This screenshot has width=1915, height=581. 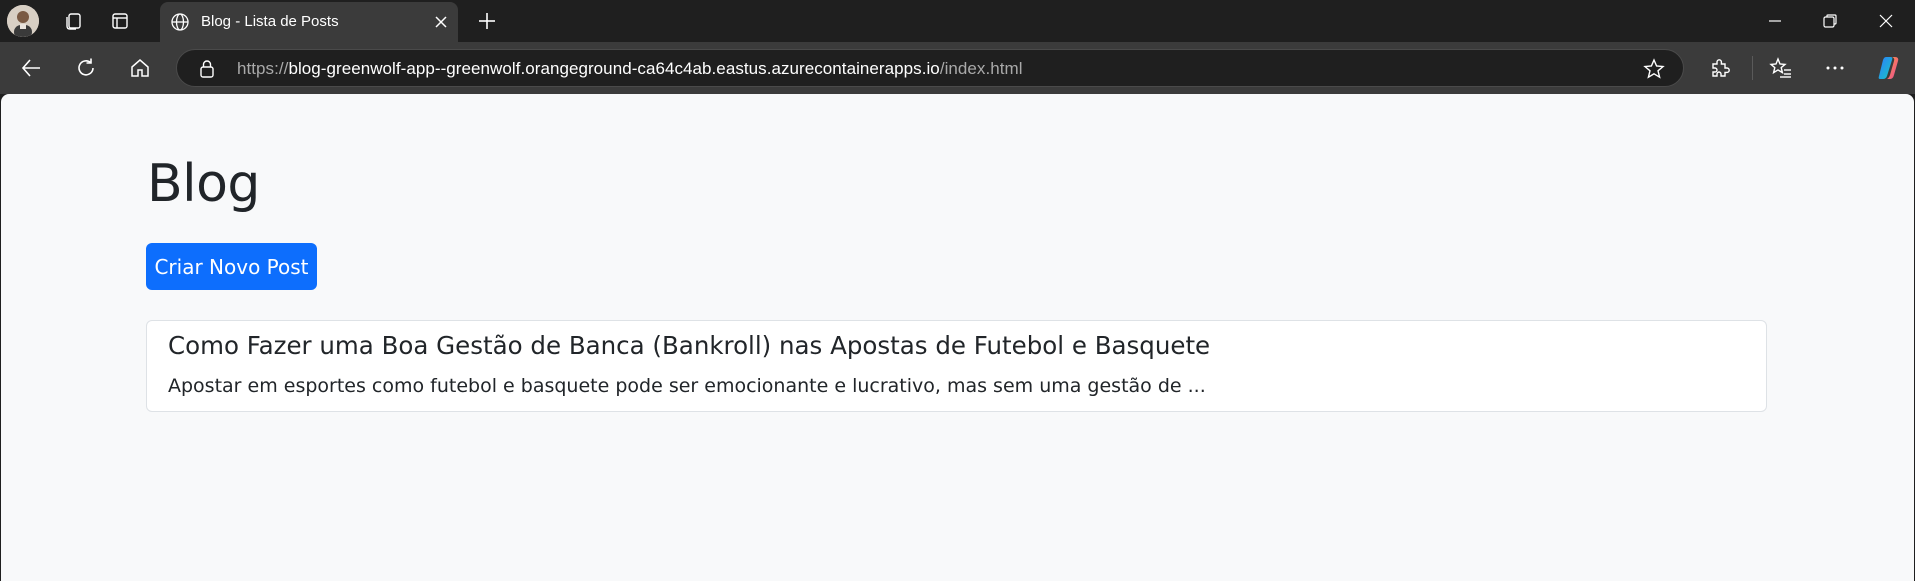 What do you see at coordinates (1775, 21) in the screenshot?
I see `minimize-icon` at bounding box center [1775, 21].